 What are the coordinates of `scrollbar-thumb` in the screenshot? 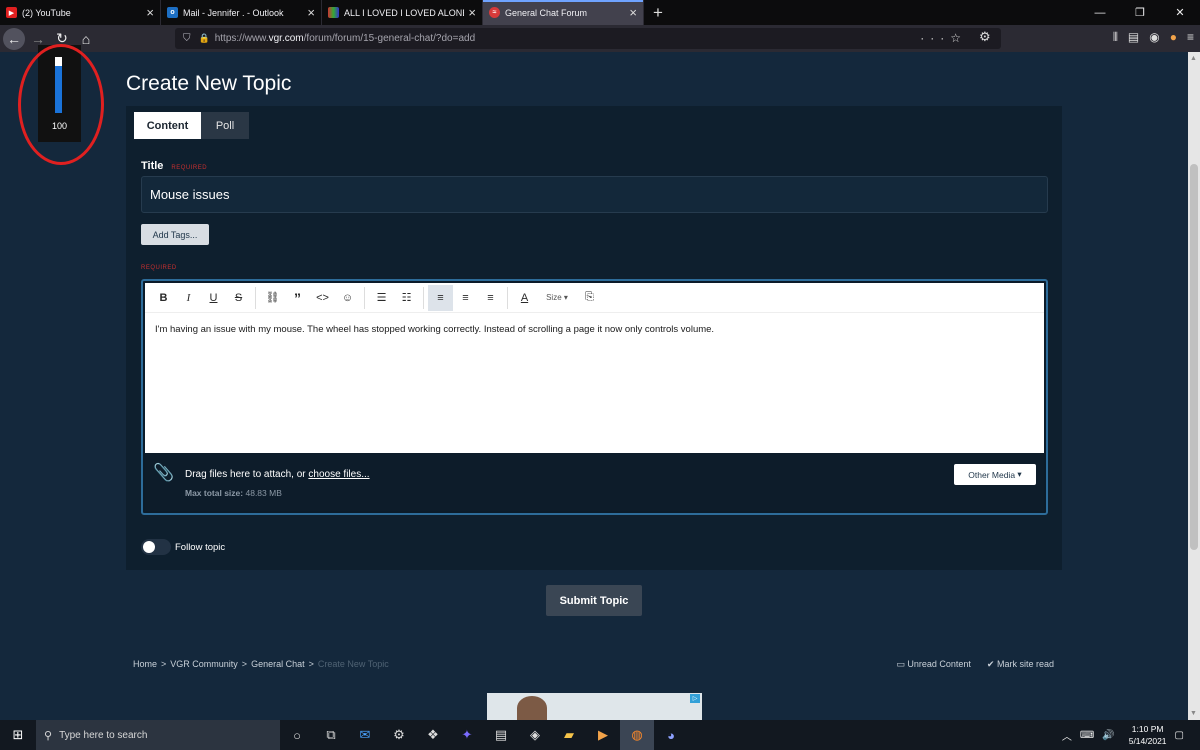 It's located at (1194, 357).